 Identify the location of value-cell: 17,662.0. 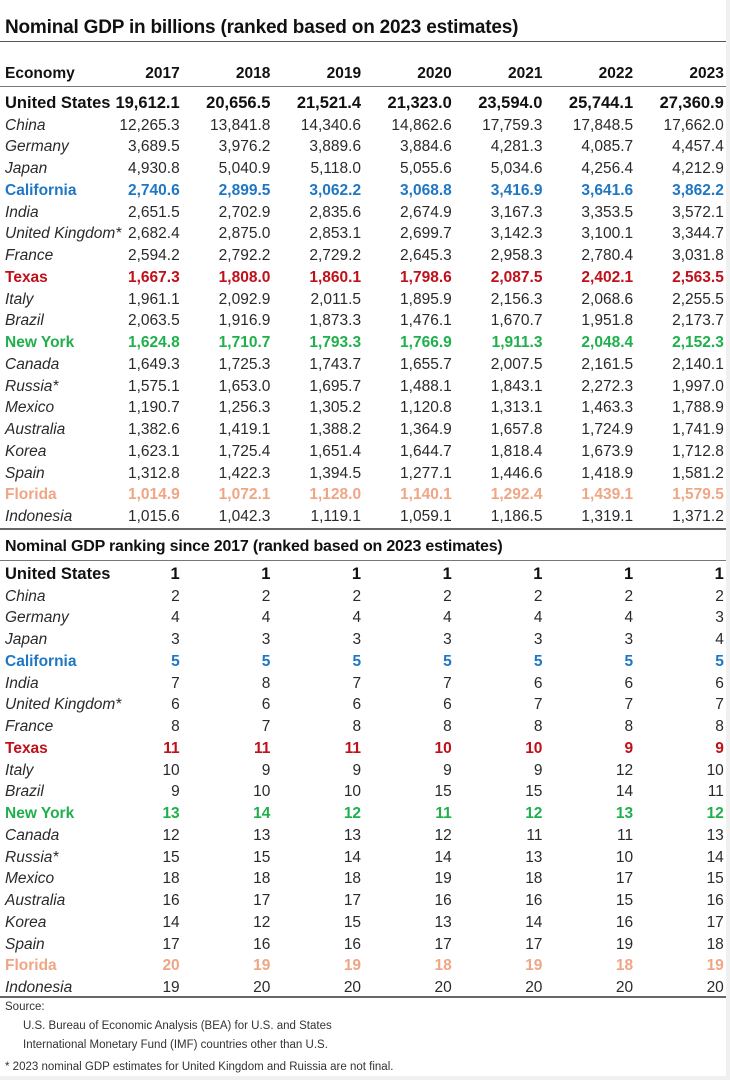
(693, 125).